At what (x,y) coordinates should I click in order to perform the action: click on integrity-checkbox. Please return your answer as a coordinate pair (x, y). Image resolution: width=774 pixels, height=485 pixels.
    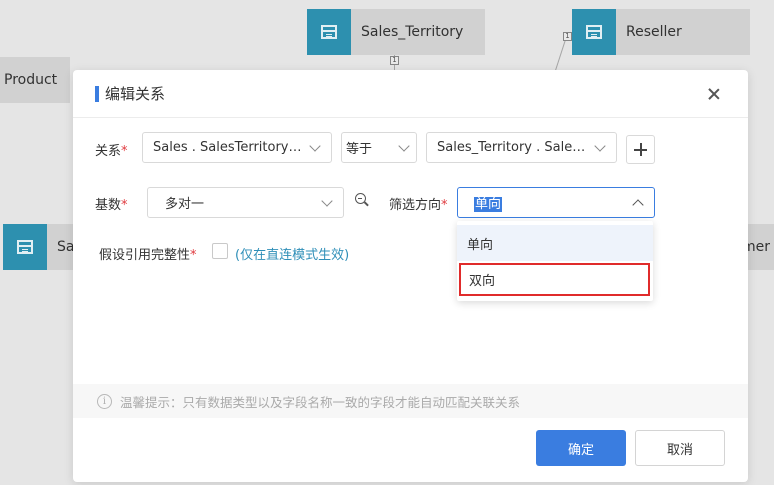
    Looking at the image, I should click on (220, 251).